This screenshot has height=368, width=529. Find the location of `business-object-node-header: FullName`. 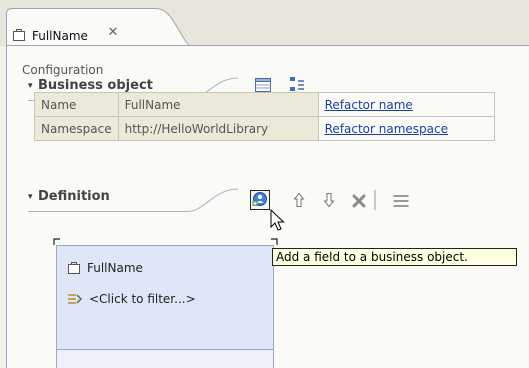

business-object-node-header: FullName is located at coordinates (105, 268).